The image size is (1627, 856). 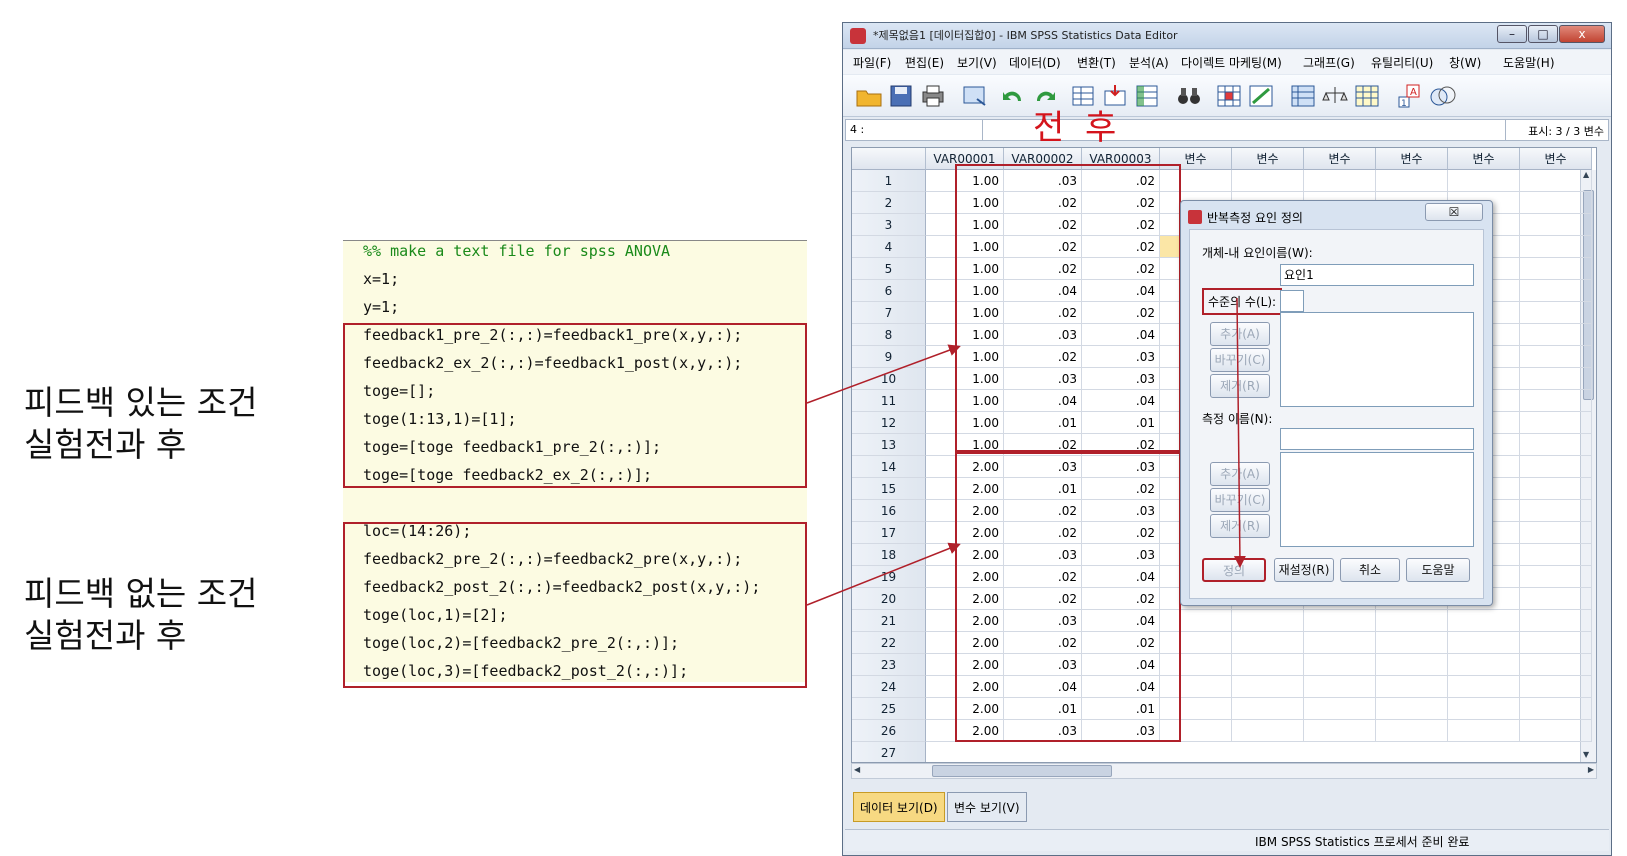 What do you see at coordinates (883, 374) in the screenshot?
I see `feedback-arrow` at bounding box center [883, 374].